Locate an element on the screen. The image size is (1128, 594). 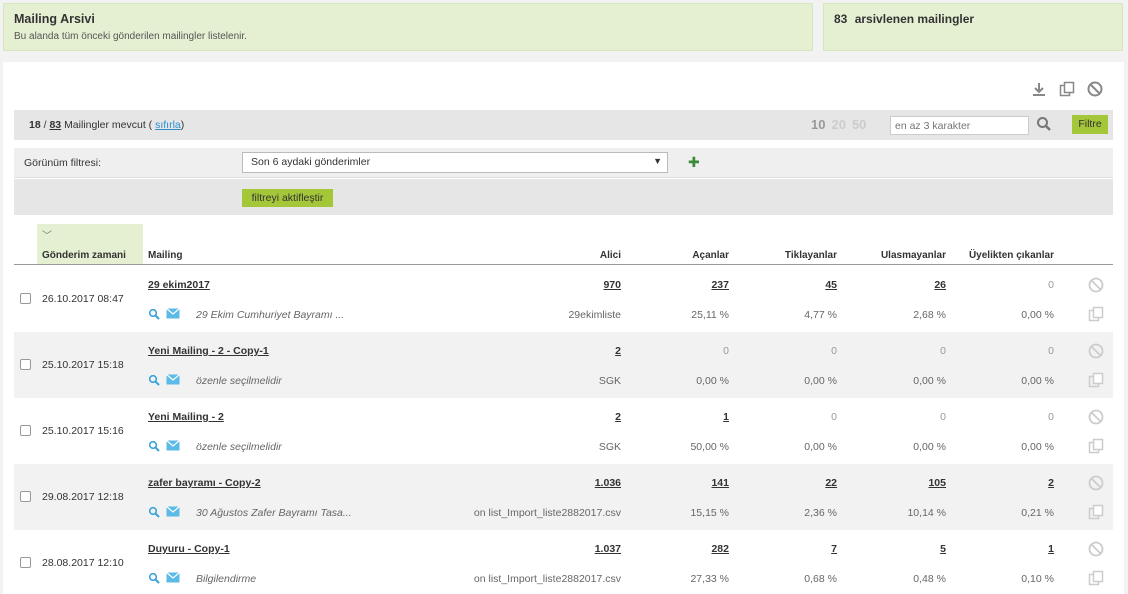
clicks-percent: 4,77 % is located at coordinates (820, 315).